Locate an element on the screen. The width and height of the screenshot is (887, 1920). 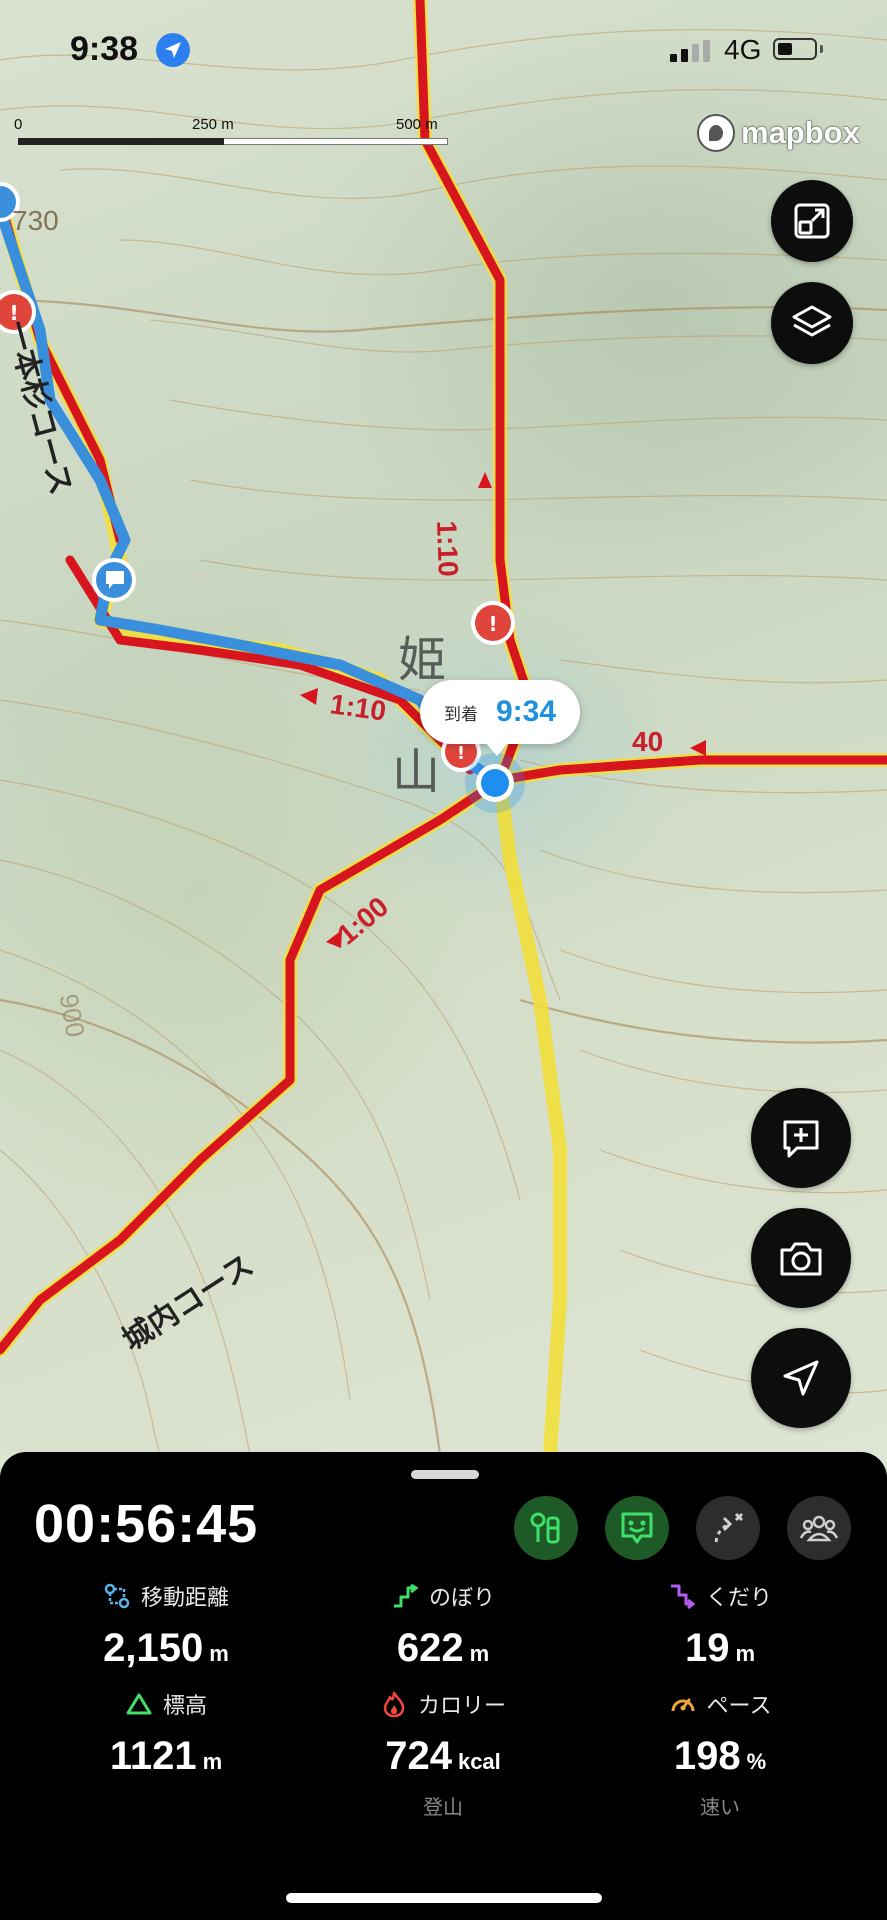
stat-calorie-value: 724 is located at coordinates (418, 1756).